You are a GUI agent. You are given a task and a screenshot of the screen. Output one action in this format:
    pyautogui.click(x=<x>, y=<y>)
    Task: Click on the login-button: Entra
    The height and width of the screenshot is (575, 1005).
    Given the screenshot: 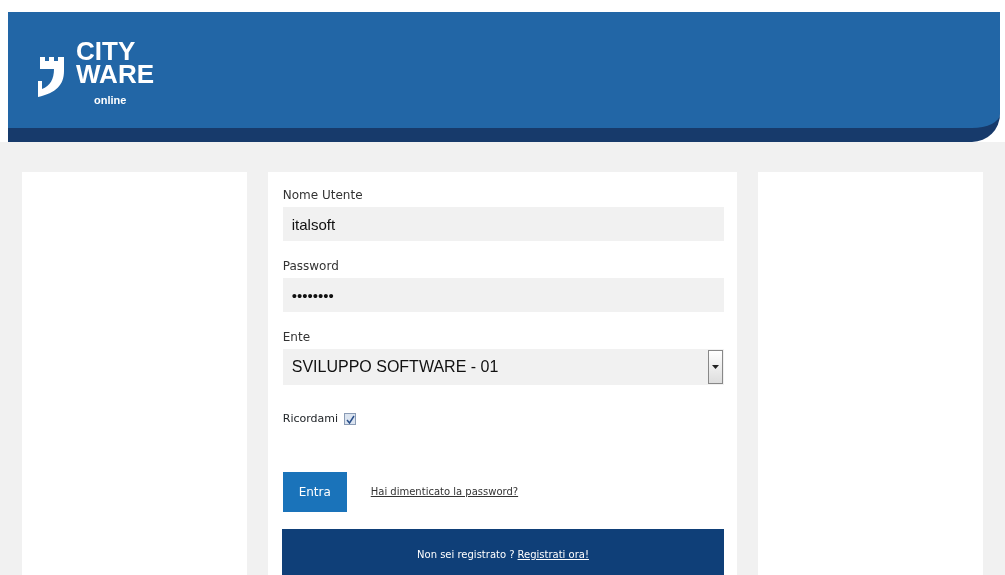 What is the action you would take?
    pyautogui.click(x=314, y=491)
    